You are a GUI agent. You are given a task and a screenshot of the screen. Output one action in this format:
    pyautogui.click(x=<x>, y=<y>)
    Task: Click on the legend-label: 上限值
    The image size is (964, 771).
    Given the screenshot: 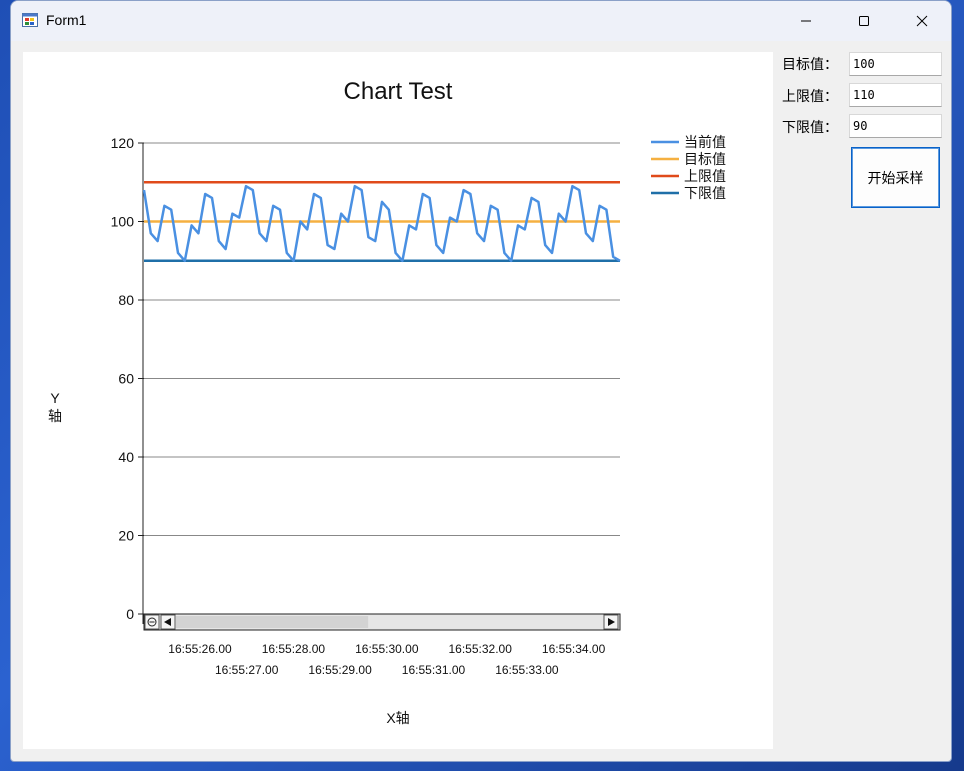 What is the action you would take?
    pyautogui.click(x=705, y=176)
    